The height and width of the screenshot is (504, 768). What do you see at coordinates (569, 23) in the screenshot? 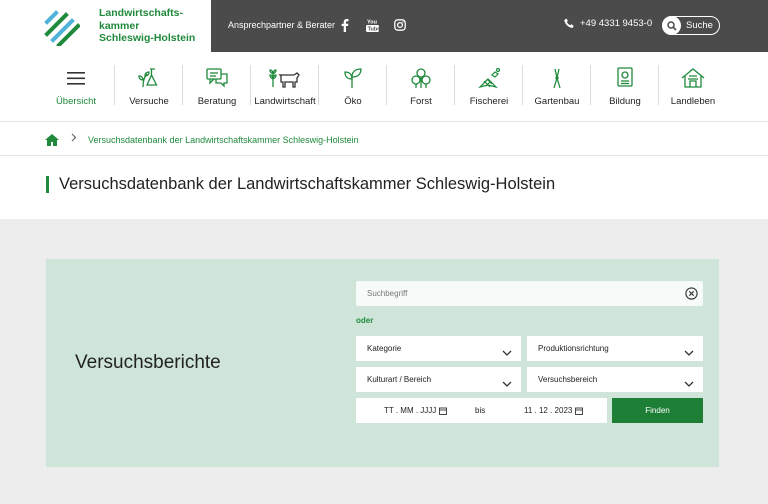
I see `phone-icon` at bounding box center [569, 23].